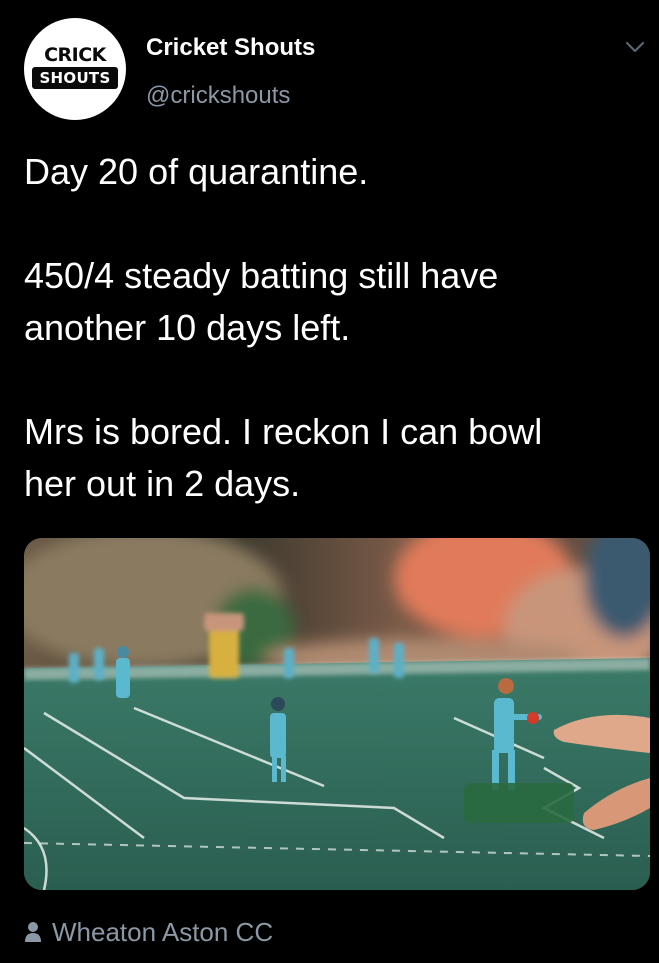  What do you see at coordinates (635, 47) in the screenshot?
I see `chevron-down-icon` at bounding box center [635, 47].